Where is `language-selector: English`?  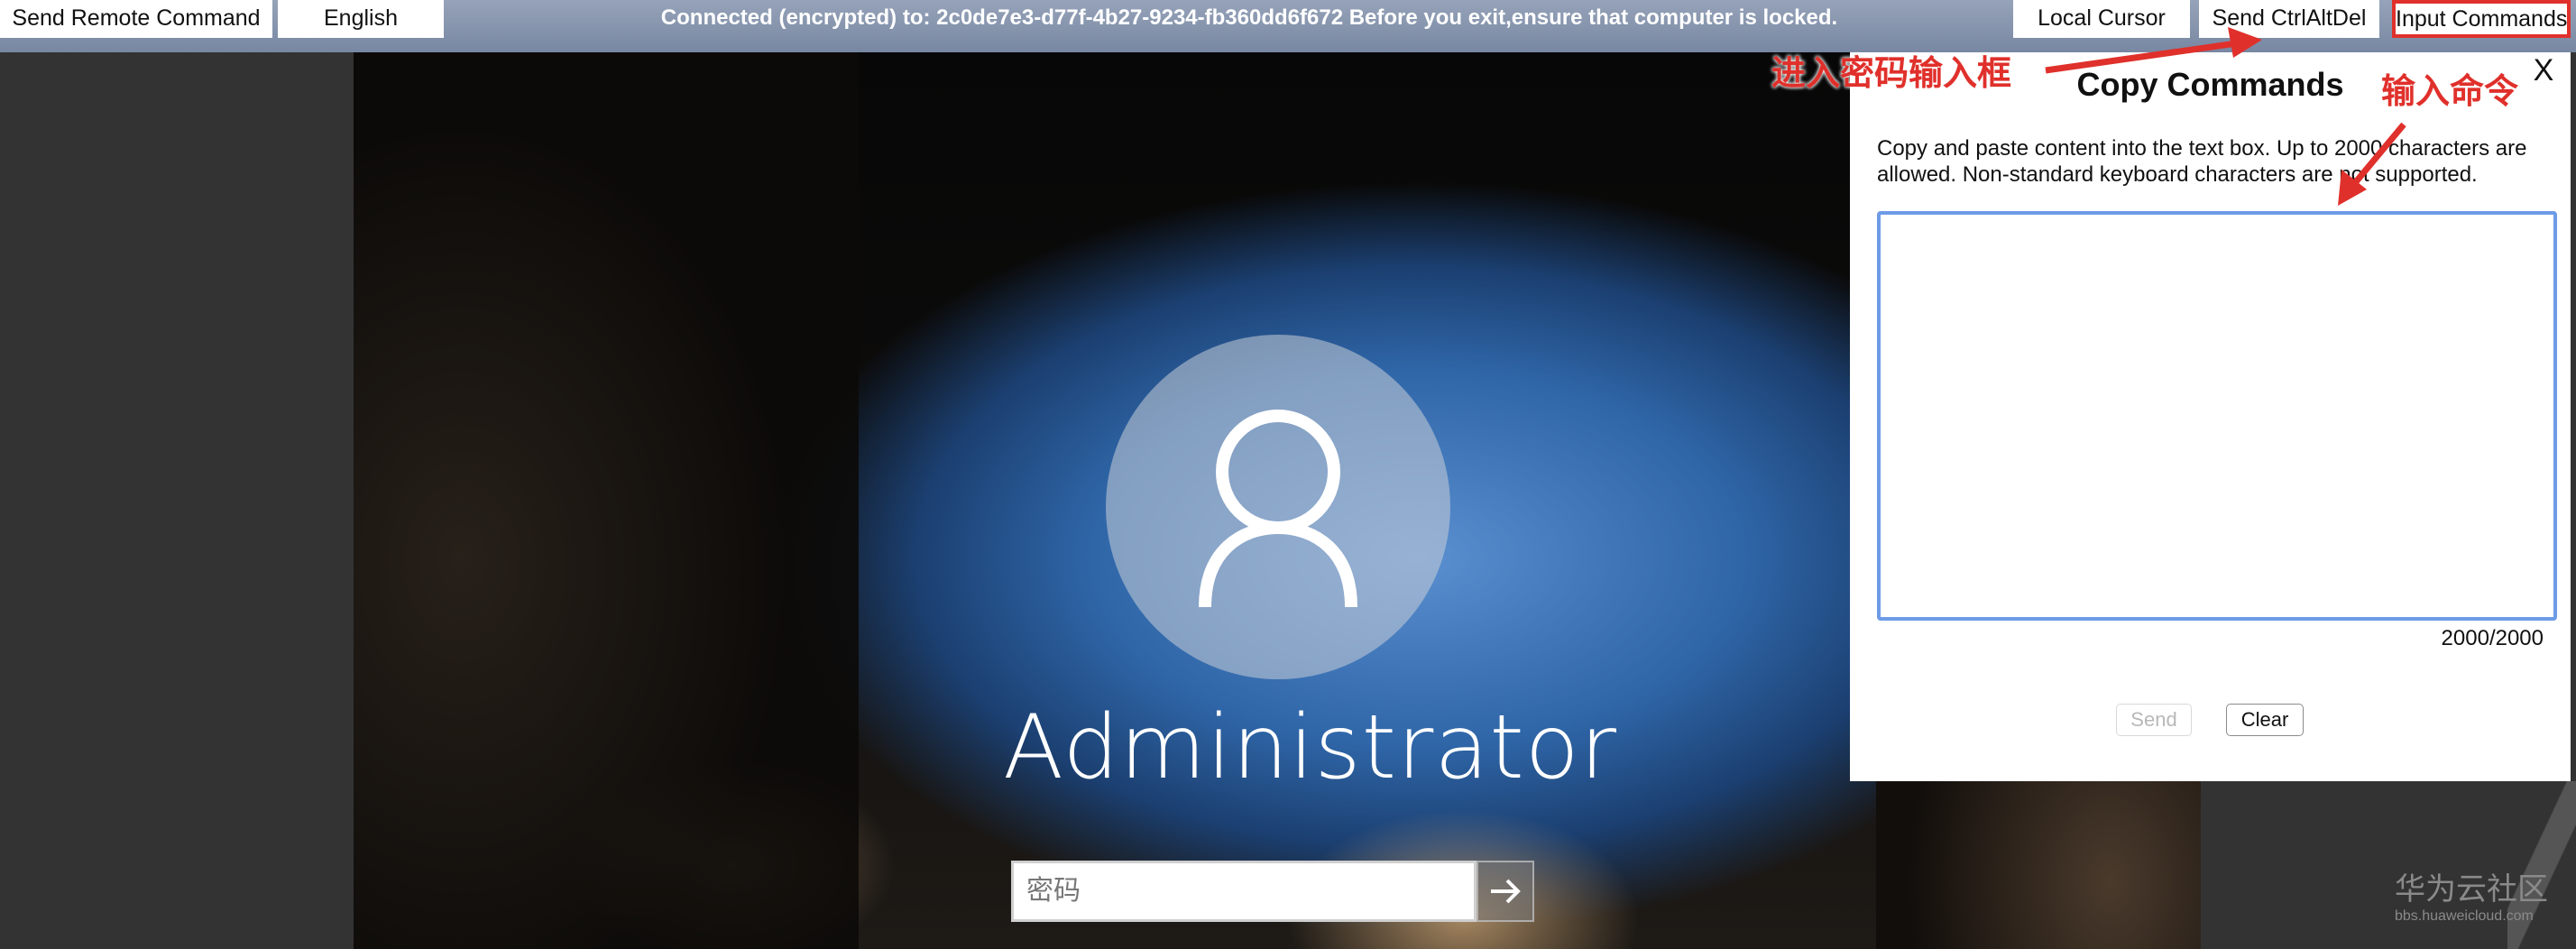
language-selector: English is located at coordinates (361, 19).